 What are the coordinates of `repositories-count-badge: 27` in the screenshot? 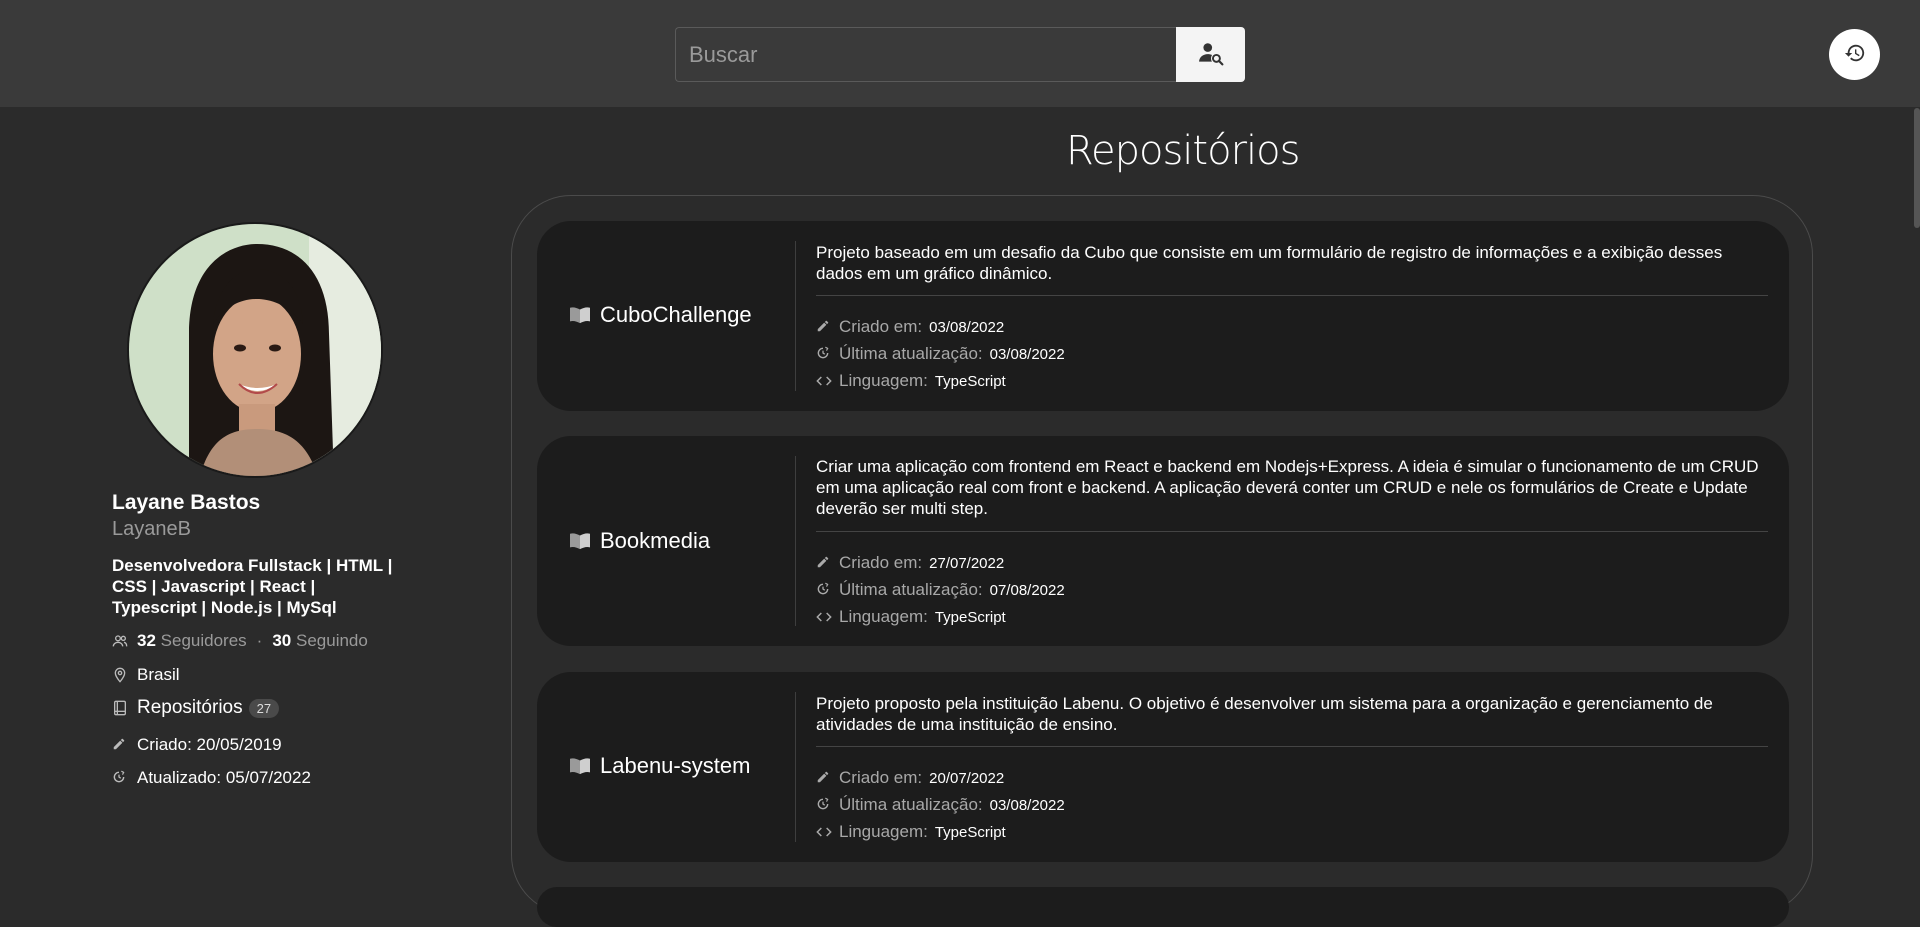 It's located at (264, 708).